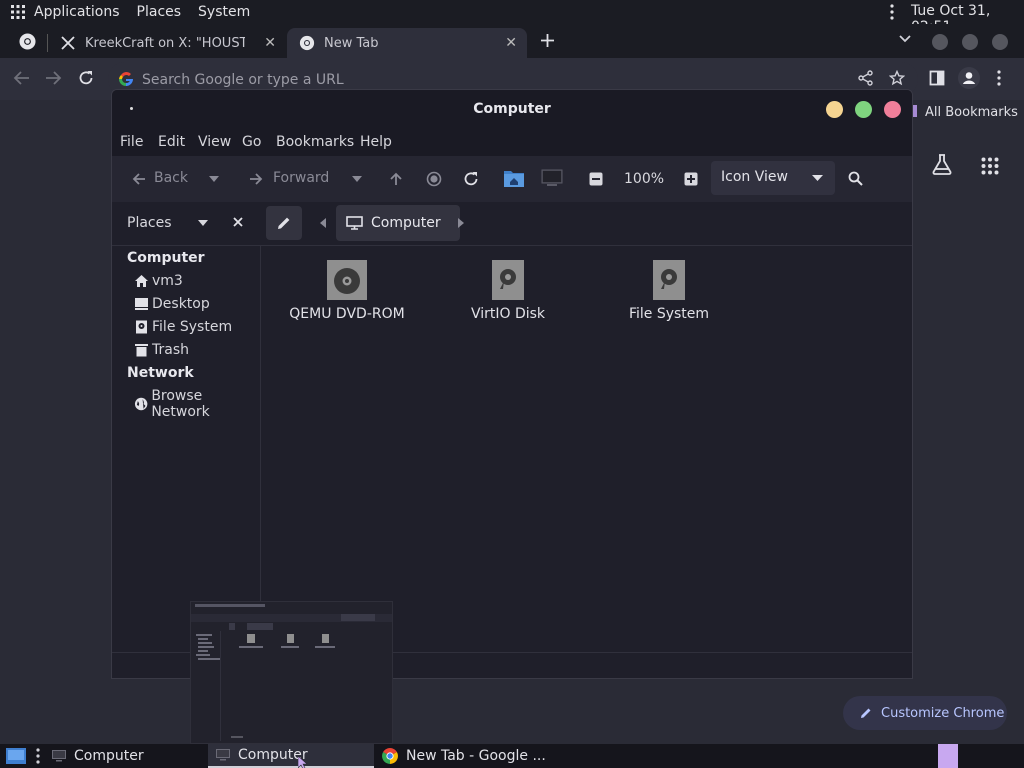 The height and width of the screenshot is (768, 1024). I want to click on bookmark-star-icon, so click(897, 78).